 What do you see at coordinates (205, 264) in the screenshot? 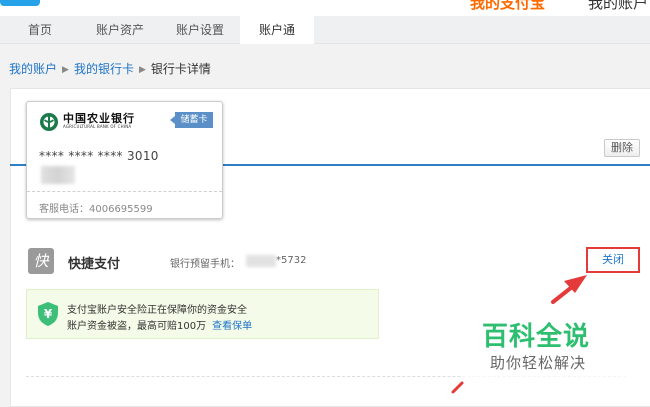
I see `reserved-phone-label: 银行预留手机：` at bounding box center [205, 264].